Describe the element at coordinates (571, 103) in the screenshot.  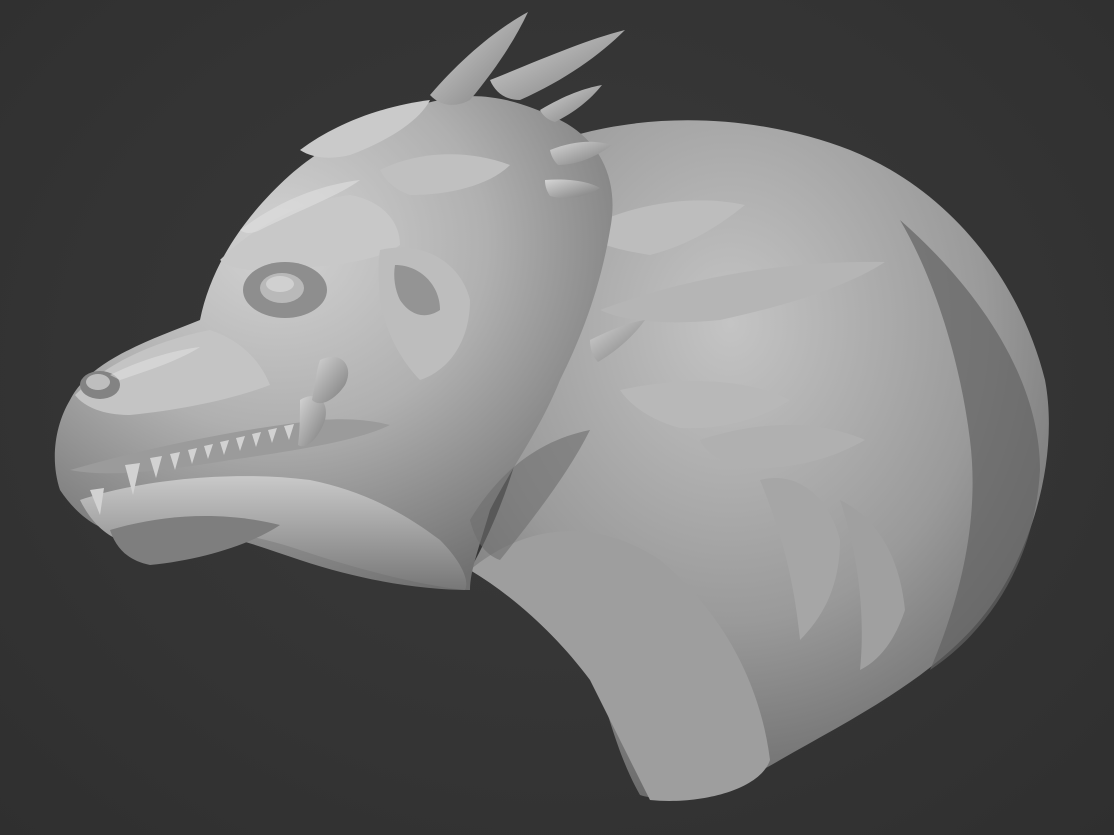
I see `crest-spike` at that location.